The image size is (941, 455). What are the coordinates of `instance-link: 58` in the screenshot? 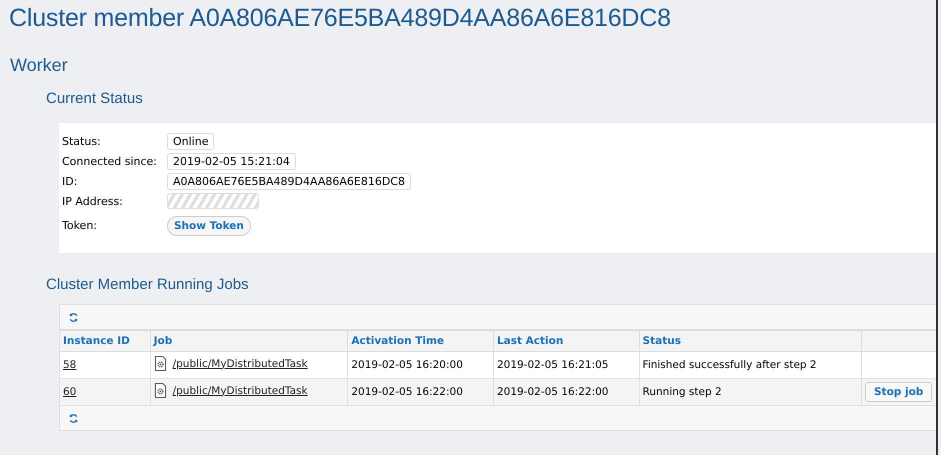 It's located at (69, 365).